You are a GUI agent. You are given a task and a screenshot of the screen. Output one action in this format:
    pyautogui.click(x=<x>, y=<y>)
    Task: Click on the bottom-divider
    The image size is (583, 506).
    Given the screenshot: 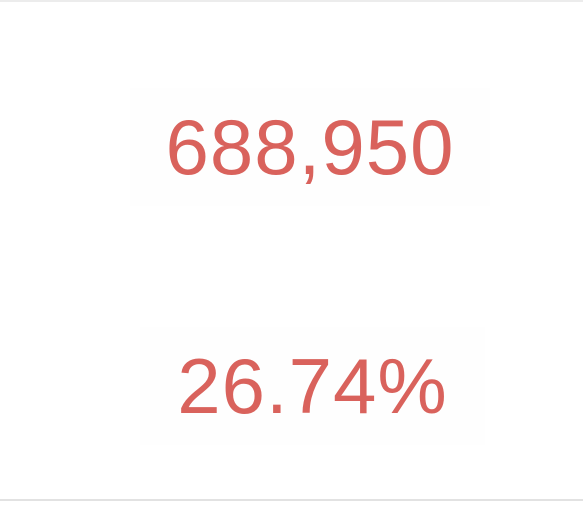 What is the action you would take?
    pyautogui.click(x=291, y=500)
    